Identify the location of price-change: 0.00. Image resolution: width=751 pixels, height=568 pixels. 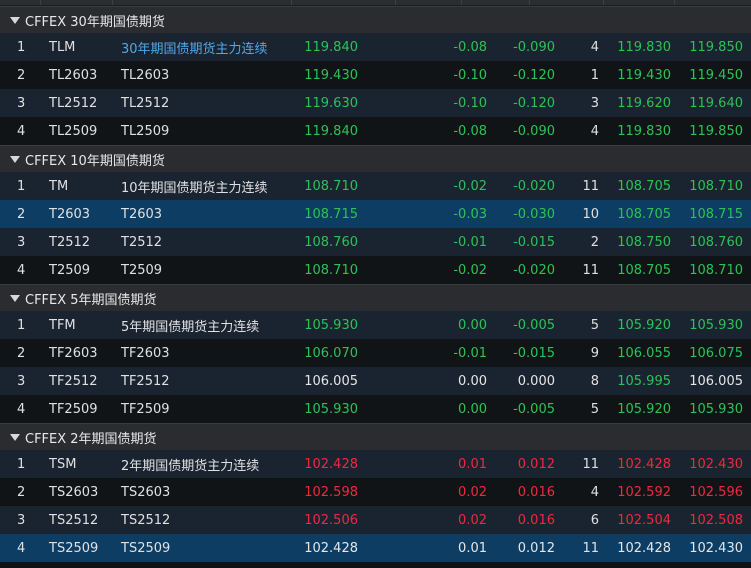
(472, 409).